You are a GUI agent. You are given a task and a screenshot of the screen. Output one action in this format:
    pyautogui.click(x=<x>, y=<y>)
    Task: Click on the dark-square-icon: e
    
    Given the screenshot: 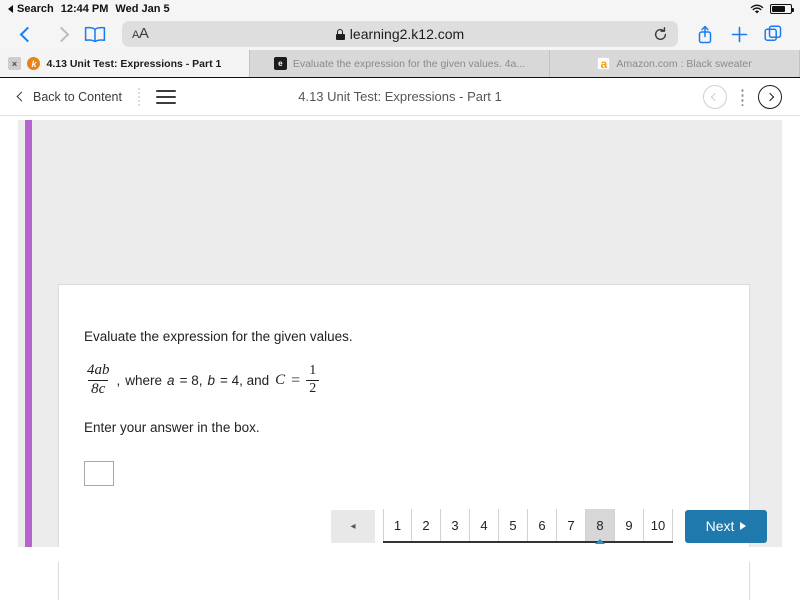 What is the action you would take?
    pyautogui.click(x=280, y=63)
    